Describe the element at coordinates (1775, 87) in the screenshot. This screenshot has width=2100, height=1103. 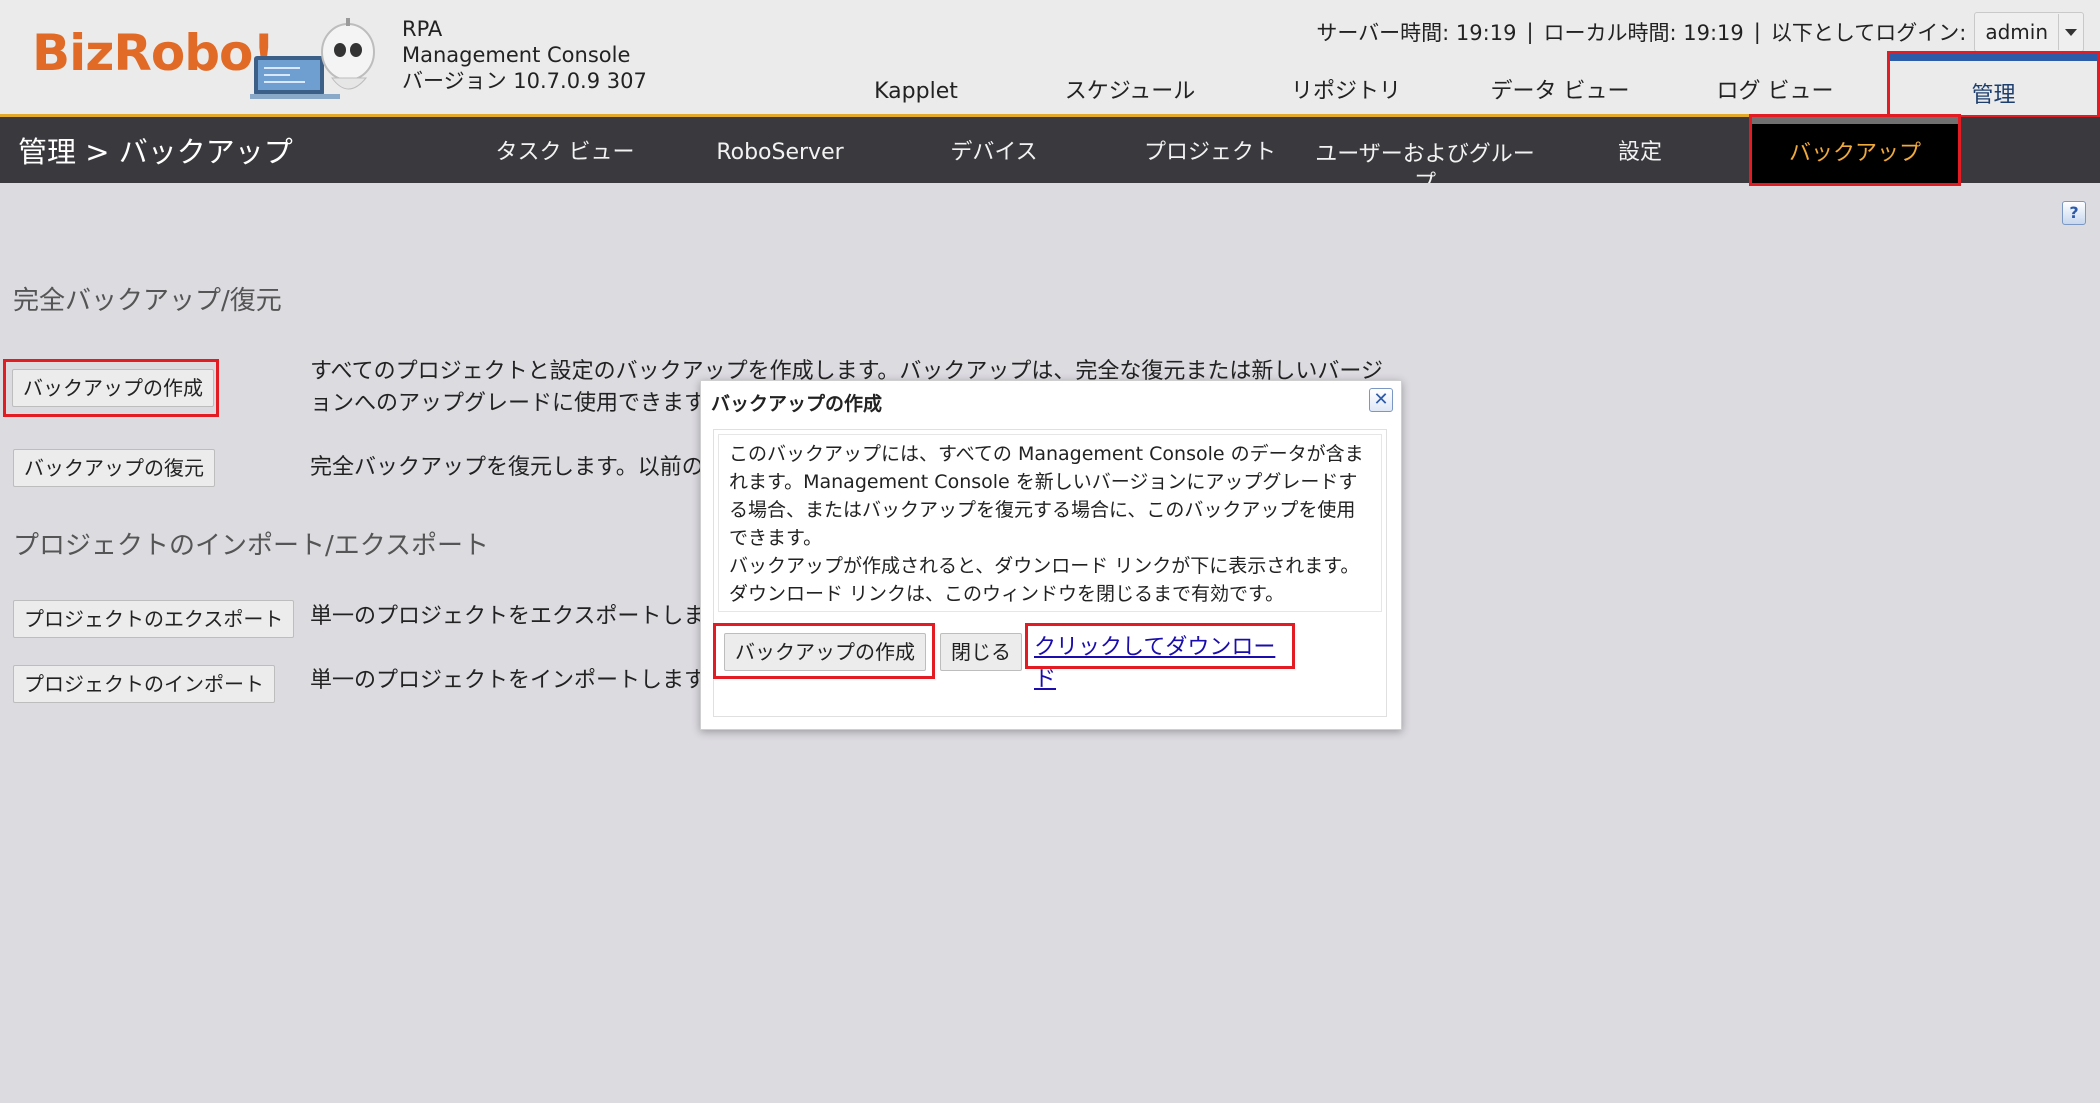
I see `tab-log-view: ログ ビュー` at that location.